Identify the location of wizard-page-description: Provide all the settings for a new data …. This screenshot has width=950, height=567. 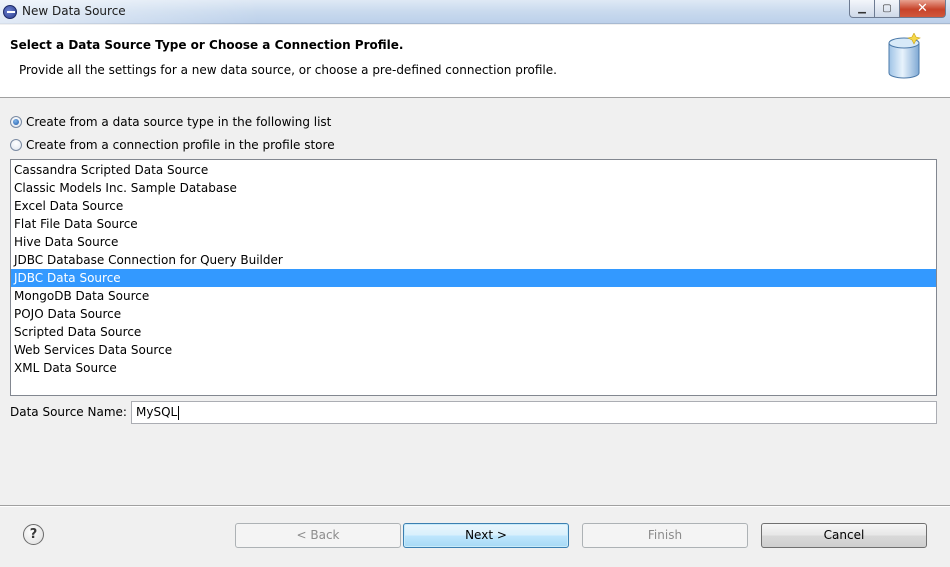
(288, 70).